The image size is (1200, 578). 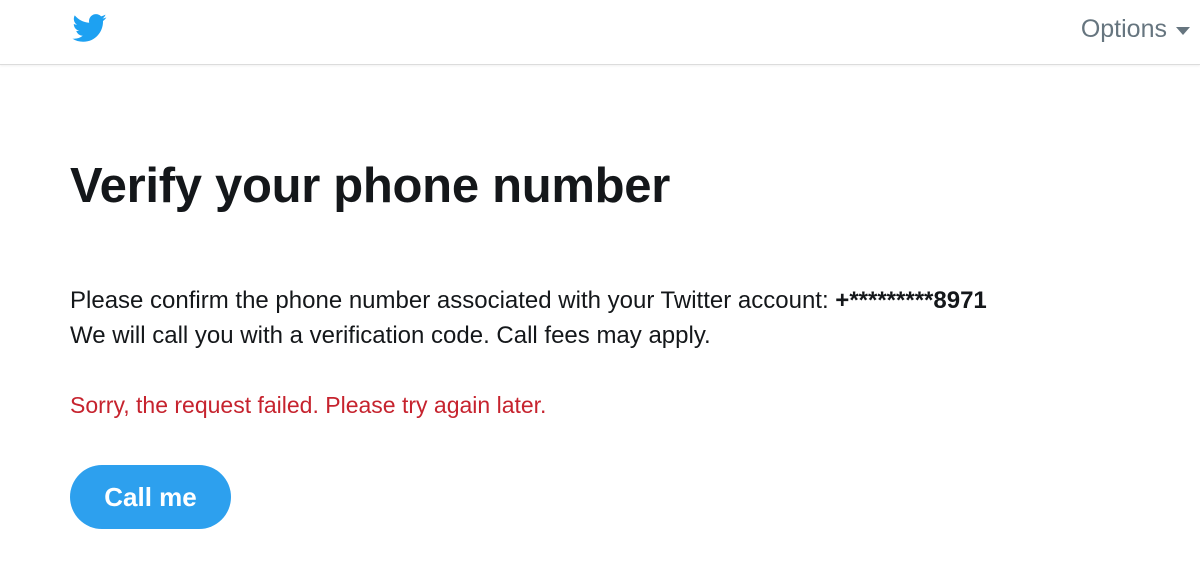 I want to click on top-navigation-bar: Options, so click(x=600, y=32).